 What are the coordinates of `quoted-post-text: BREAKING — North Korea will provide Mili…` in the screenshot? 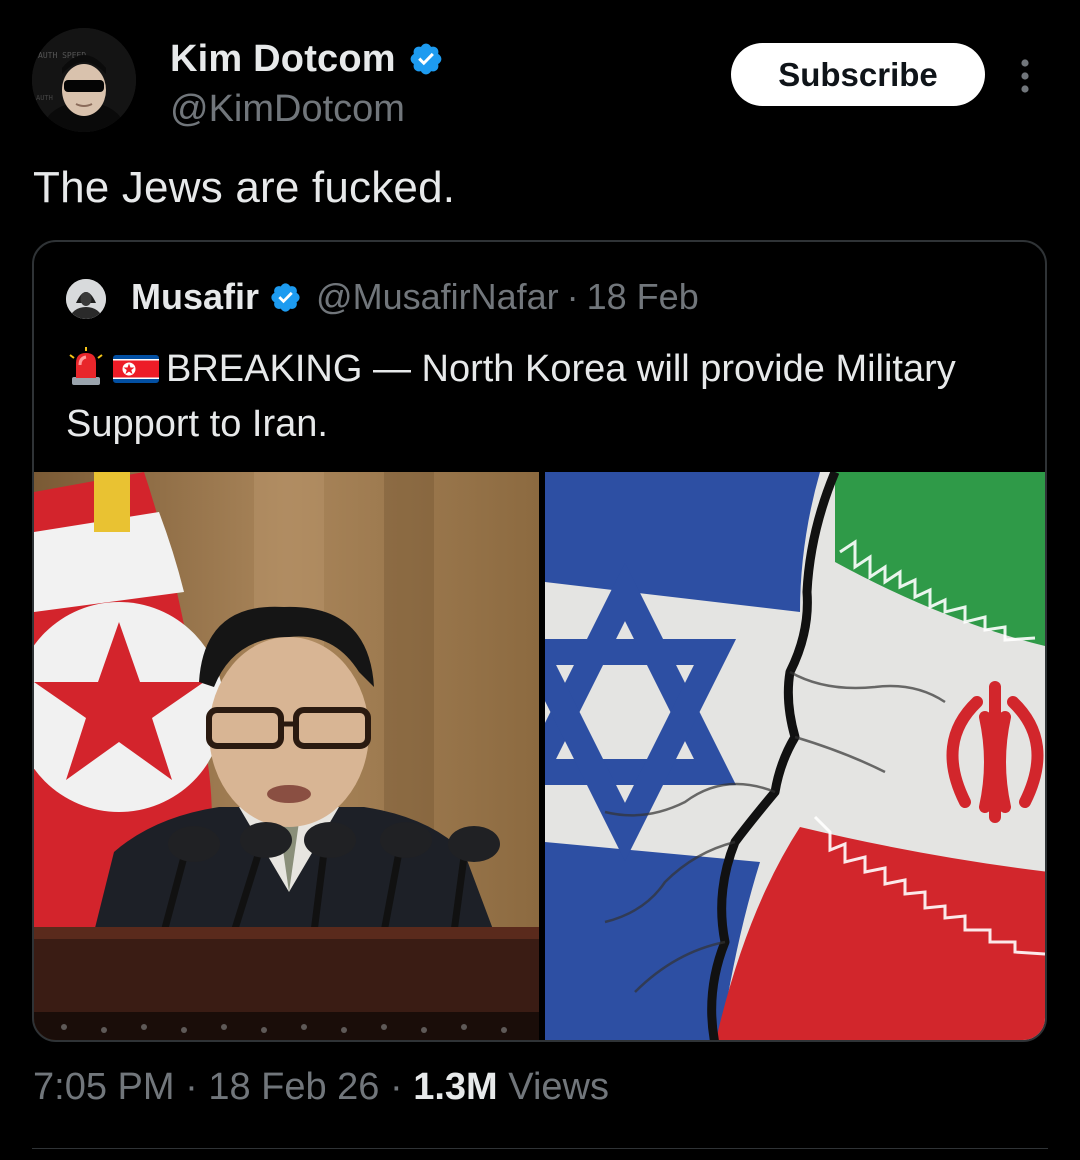 It's located at (541, 397).